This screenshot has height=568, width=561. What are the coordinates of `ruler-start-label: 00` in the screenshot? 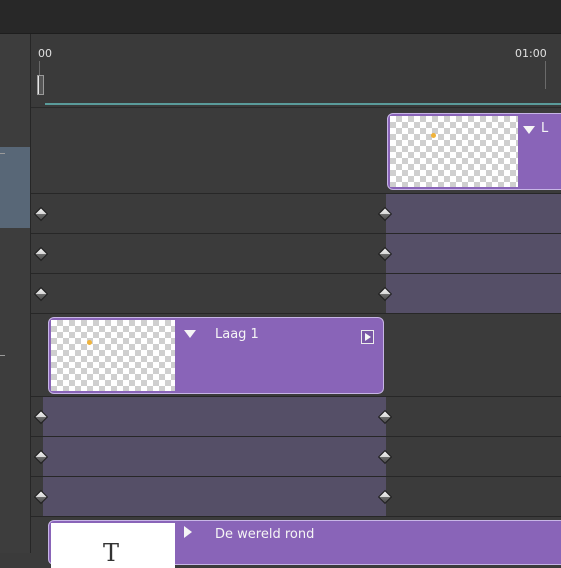 It's located at (45, 53).